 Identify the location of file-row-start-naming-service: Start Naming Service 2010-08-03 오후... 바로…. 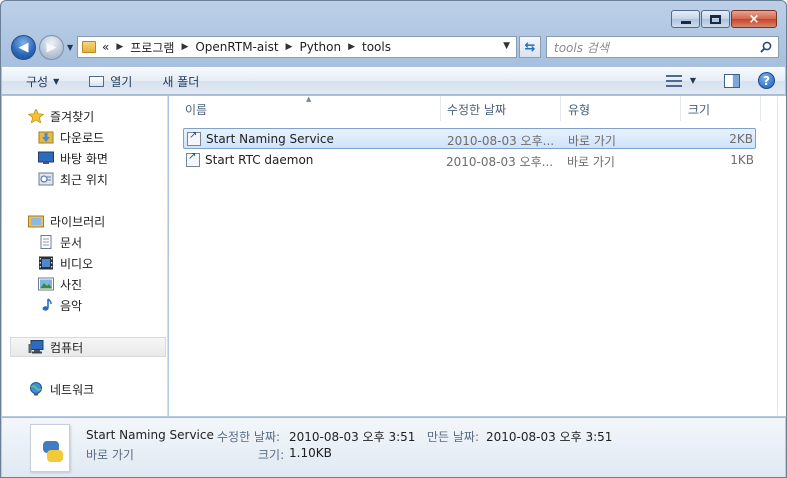
(469, 138).